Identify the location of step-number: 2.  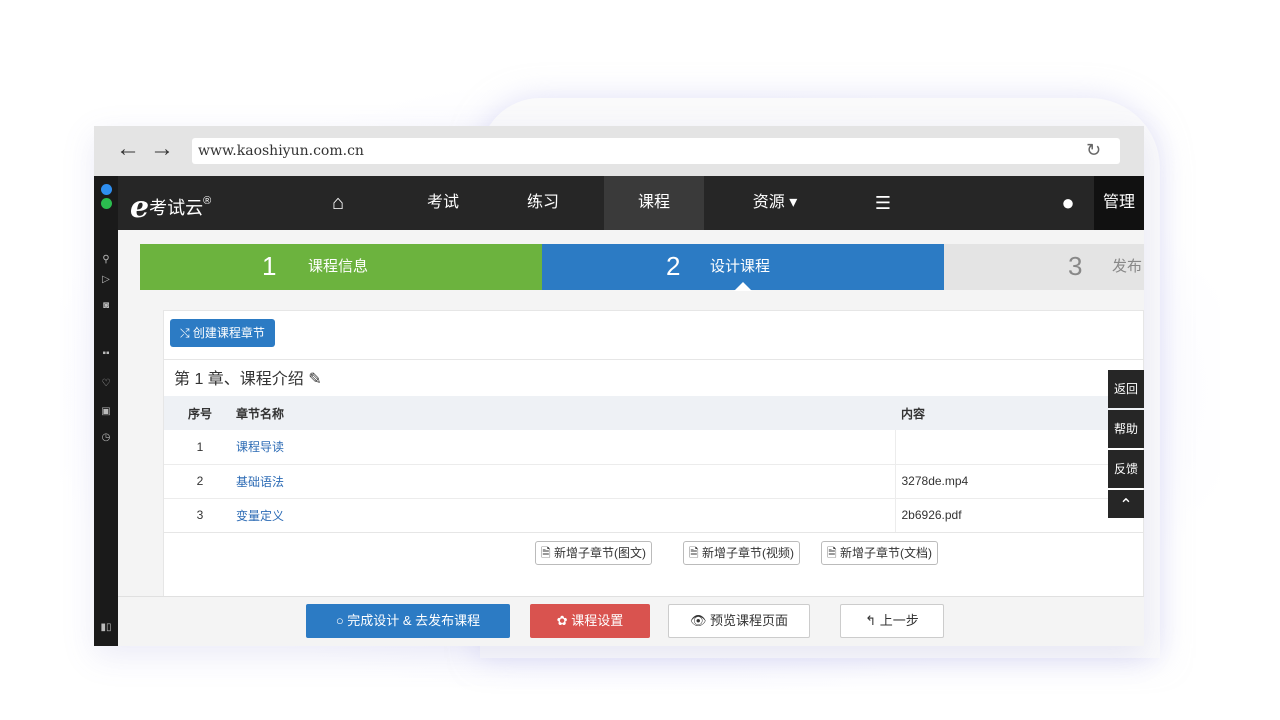
(673, 266).